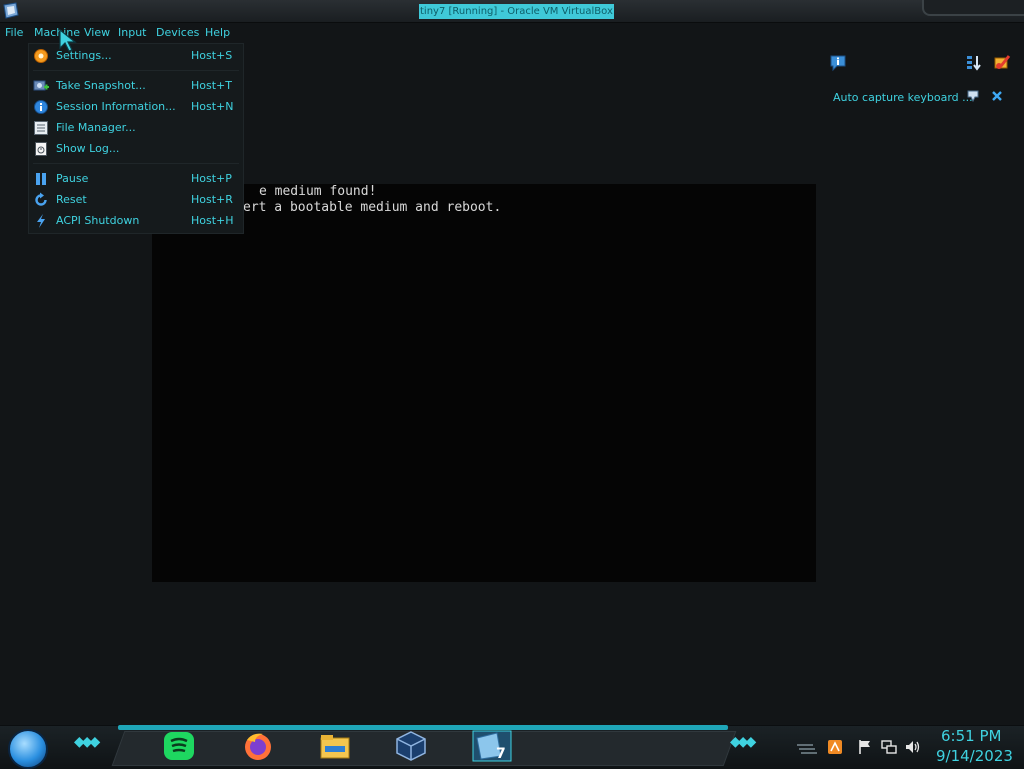 Image resolution: width=1024 pixels, height=769 pixels. What do you see at coordinates (41, 107) in the screenshot?
I see `info-icon` at bounding box center [41, 107].